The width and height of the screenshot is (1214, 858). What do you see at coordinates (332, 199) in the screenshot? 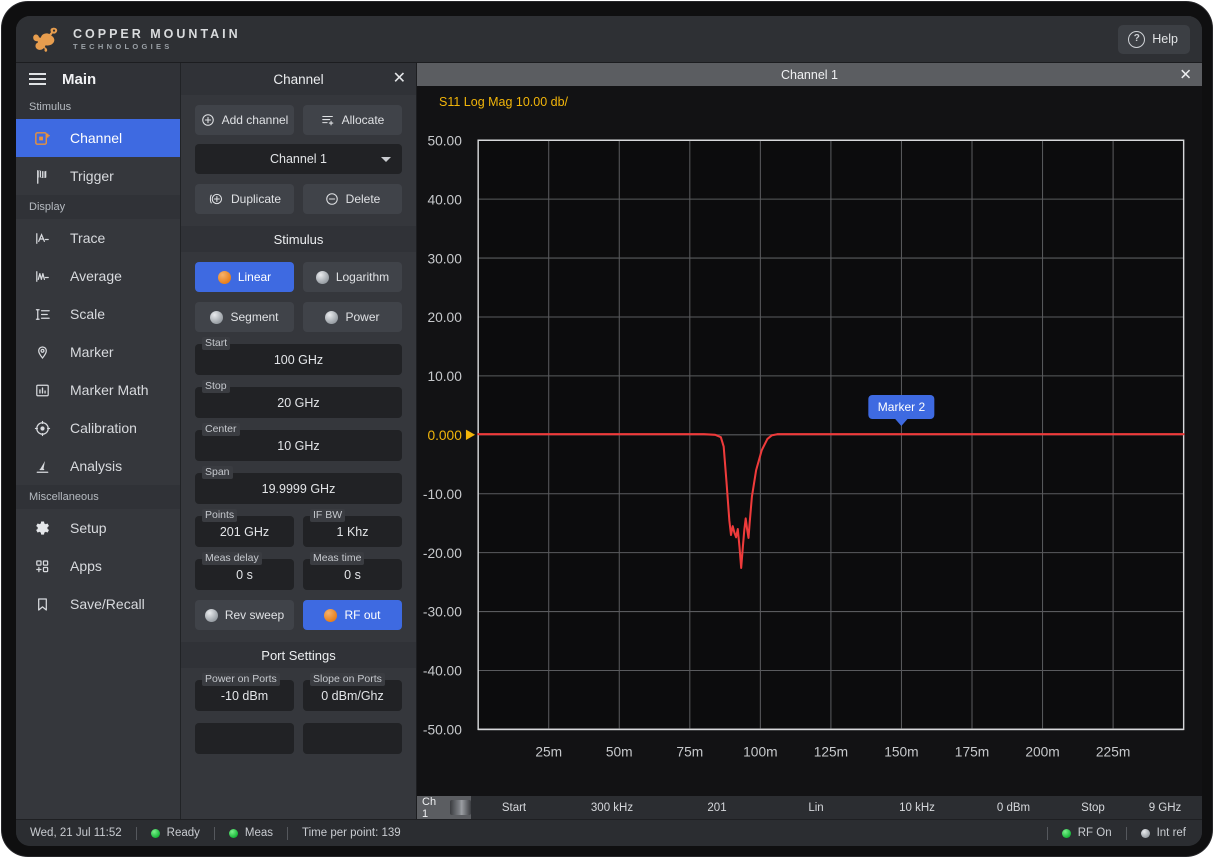
I see `minus-circle-icon` at bounding box center [332, 199].